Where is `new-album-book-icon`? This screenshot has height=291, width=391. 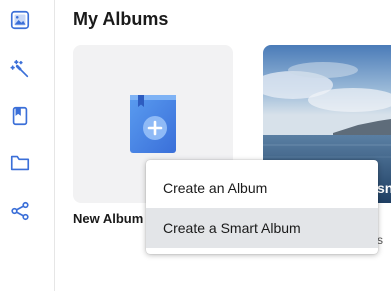
new-album-book-icon is located at coordinates (153, 124).